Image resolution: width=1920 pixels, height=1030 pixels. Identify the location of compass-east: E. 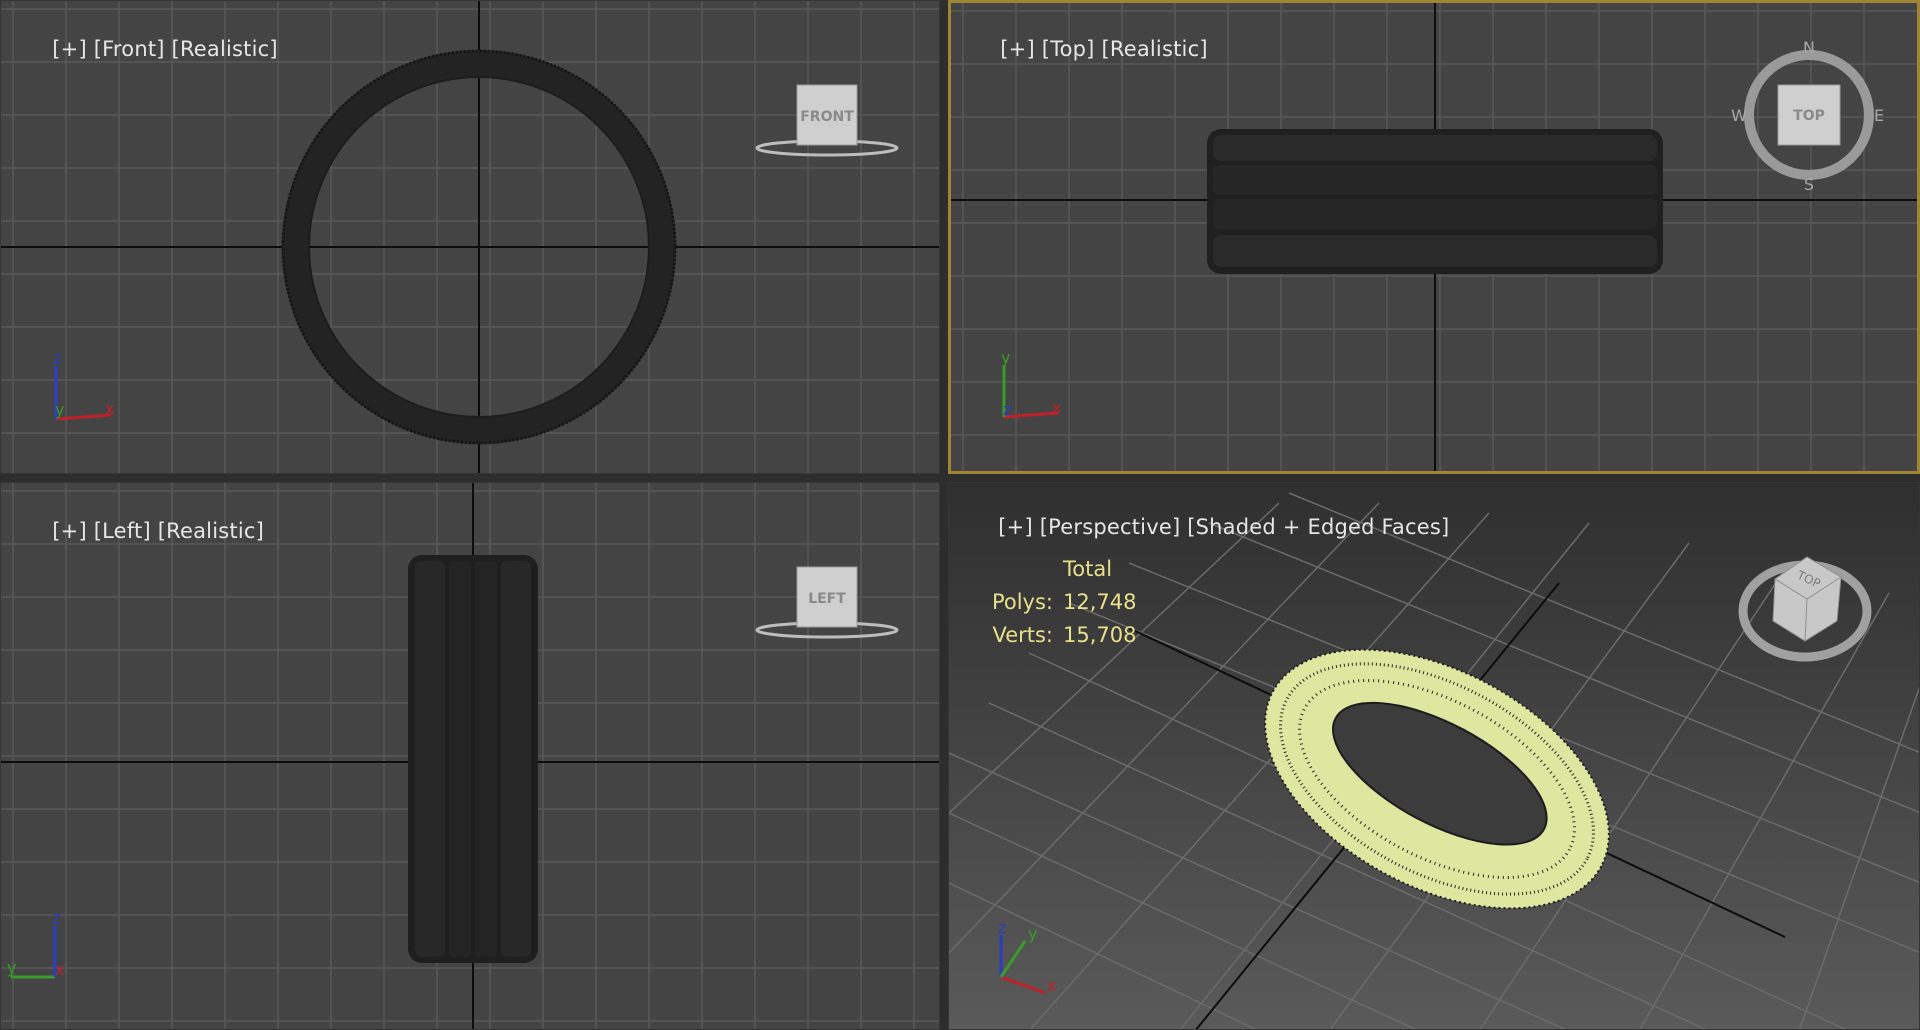
(1879, 115).